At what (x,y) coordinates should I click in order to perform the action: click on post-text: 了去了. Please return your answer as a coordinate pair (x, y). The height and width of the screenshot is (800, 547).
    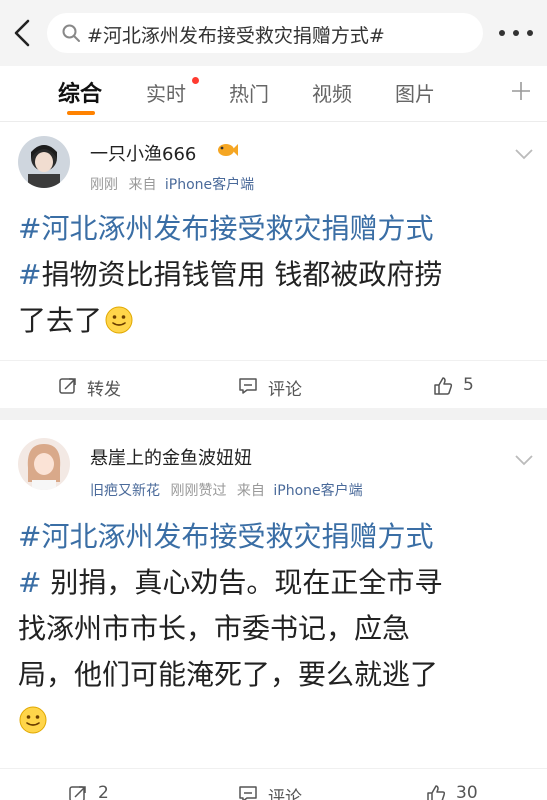
    Looking at the image, I should click on (60, 320).